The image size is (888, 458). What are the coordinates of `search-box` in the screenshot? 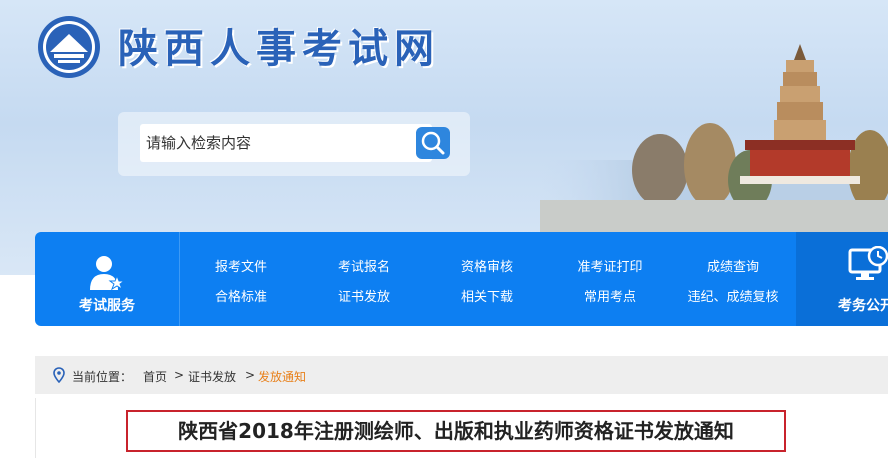 It's located at (294, 144).